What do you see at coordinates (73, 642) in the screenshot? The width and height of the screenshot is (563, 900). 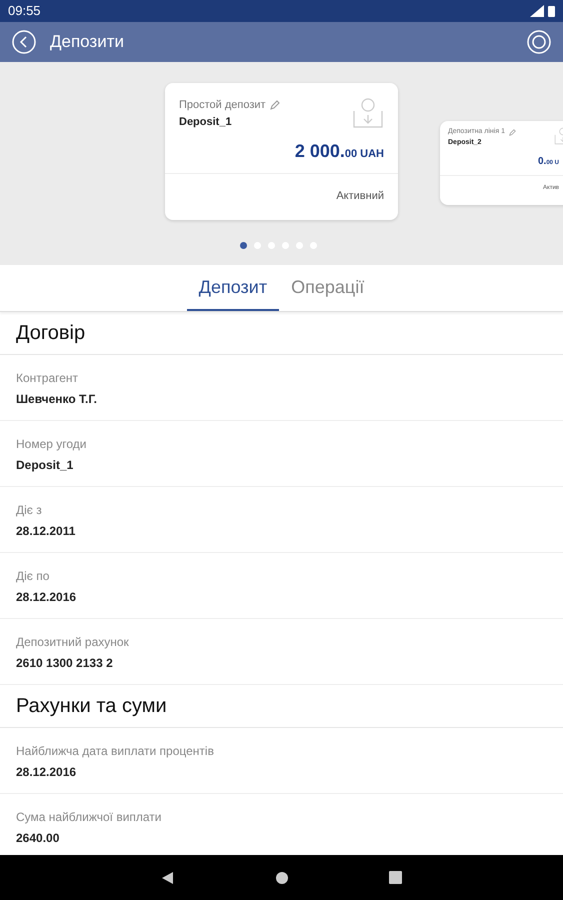 I see `field-label: Депозитний рахунок` at bounding box center [73, 642].